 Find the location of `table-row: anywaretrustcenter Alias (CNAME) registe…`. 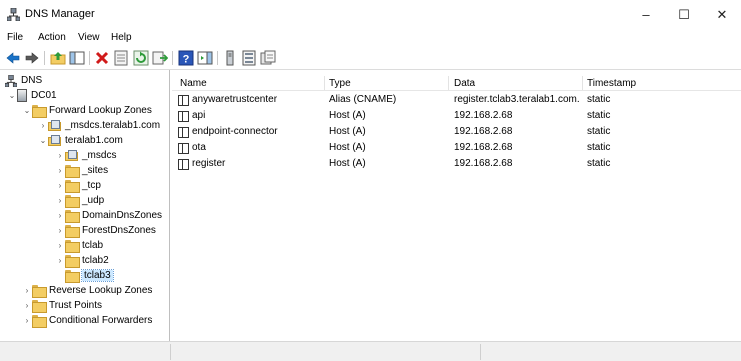

table-row: anywaretrustcenter Alias (CNAME) registe… is located at coordinates (456, 100).